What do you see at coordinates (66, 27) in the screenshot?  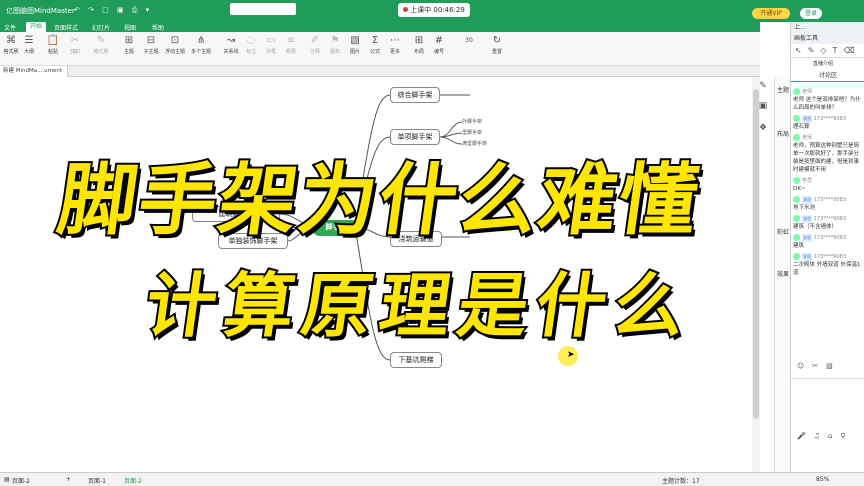 I see `menu-page-style: 页面样式` at bounding box center [66, 27].